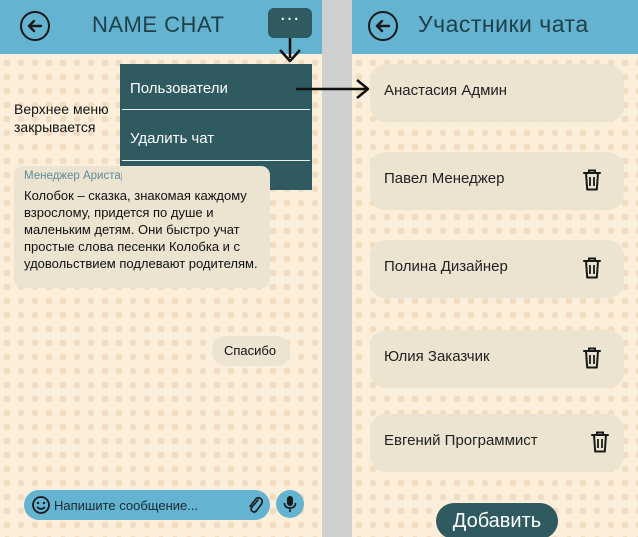 This screenshot has width=638, height=537. Describe the element at coordinates (324, 68) in the screenshot. I see `flow-arrows` at that location.